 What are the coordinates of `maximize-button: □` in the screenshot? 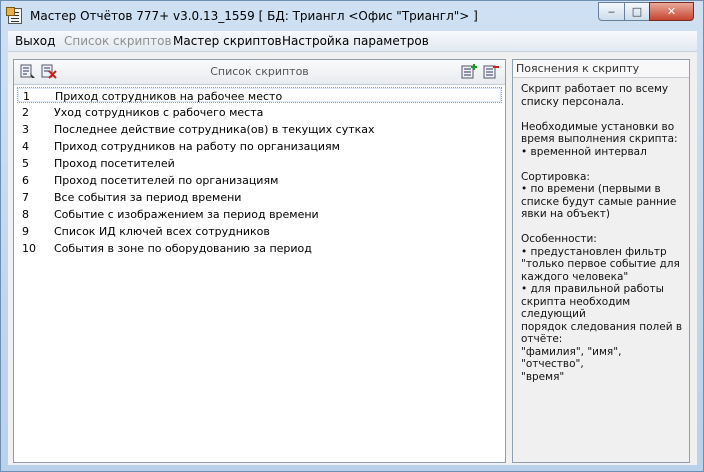 It's located at (637, 11).